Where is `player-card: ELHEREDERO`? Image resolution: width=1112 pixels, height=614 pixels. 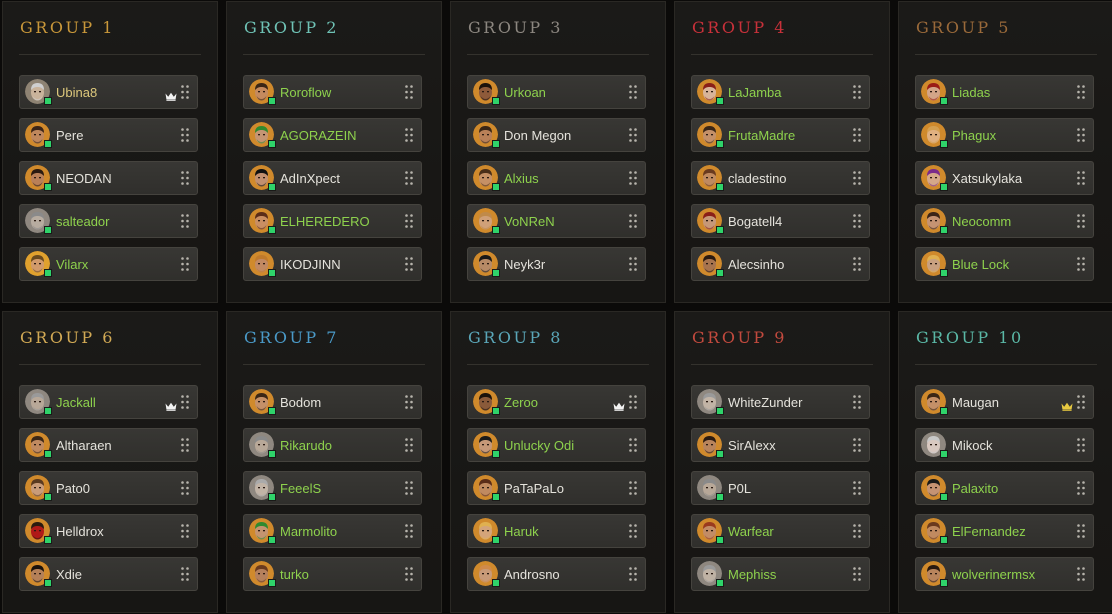
player-card: ELHEREDERO is located at coordinates (332, 221).